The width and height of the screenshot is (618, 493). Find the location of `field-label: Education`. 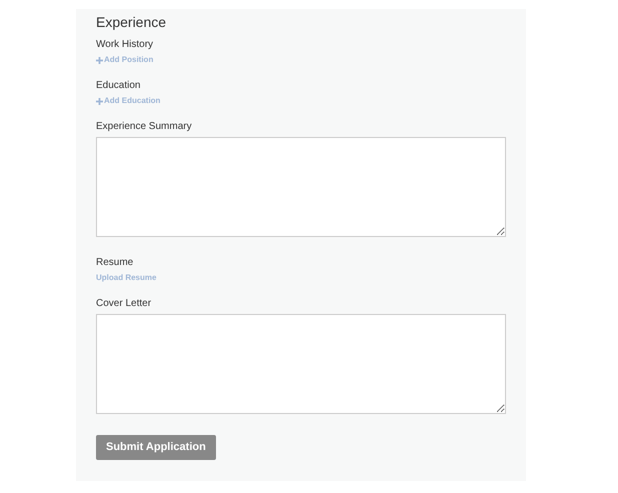

field-label: Education is located at coordinates (119, 86).